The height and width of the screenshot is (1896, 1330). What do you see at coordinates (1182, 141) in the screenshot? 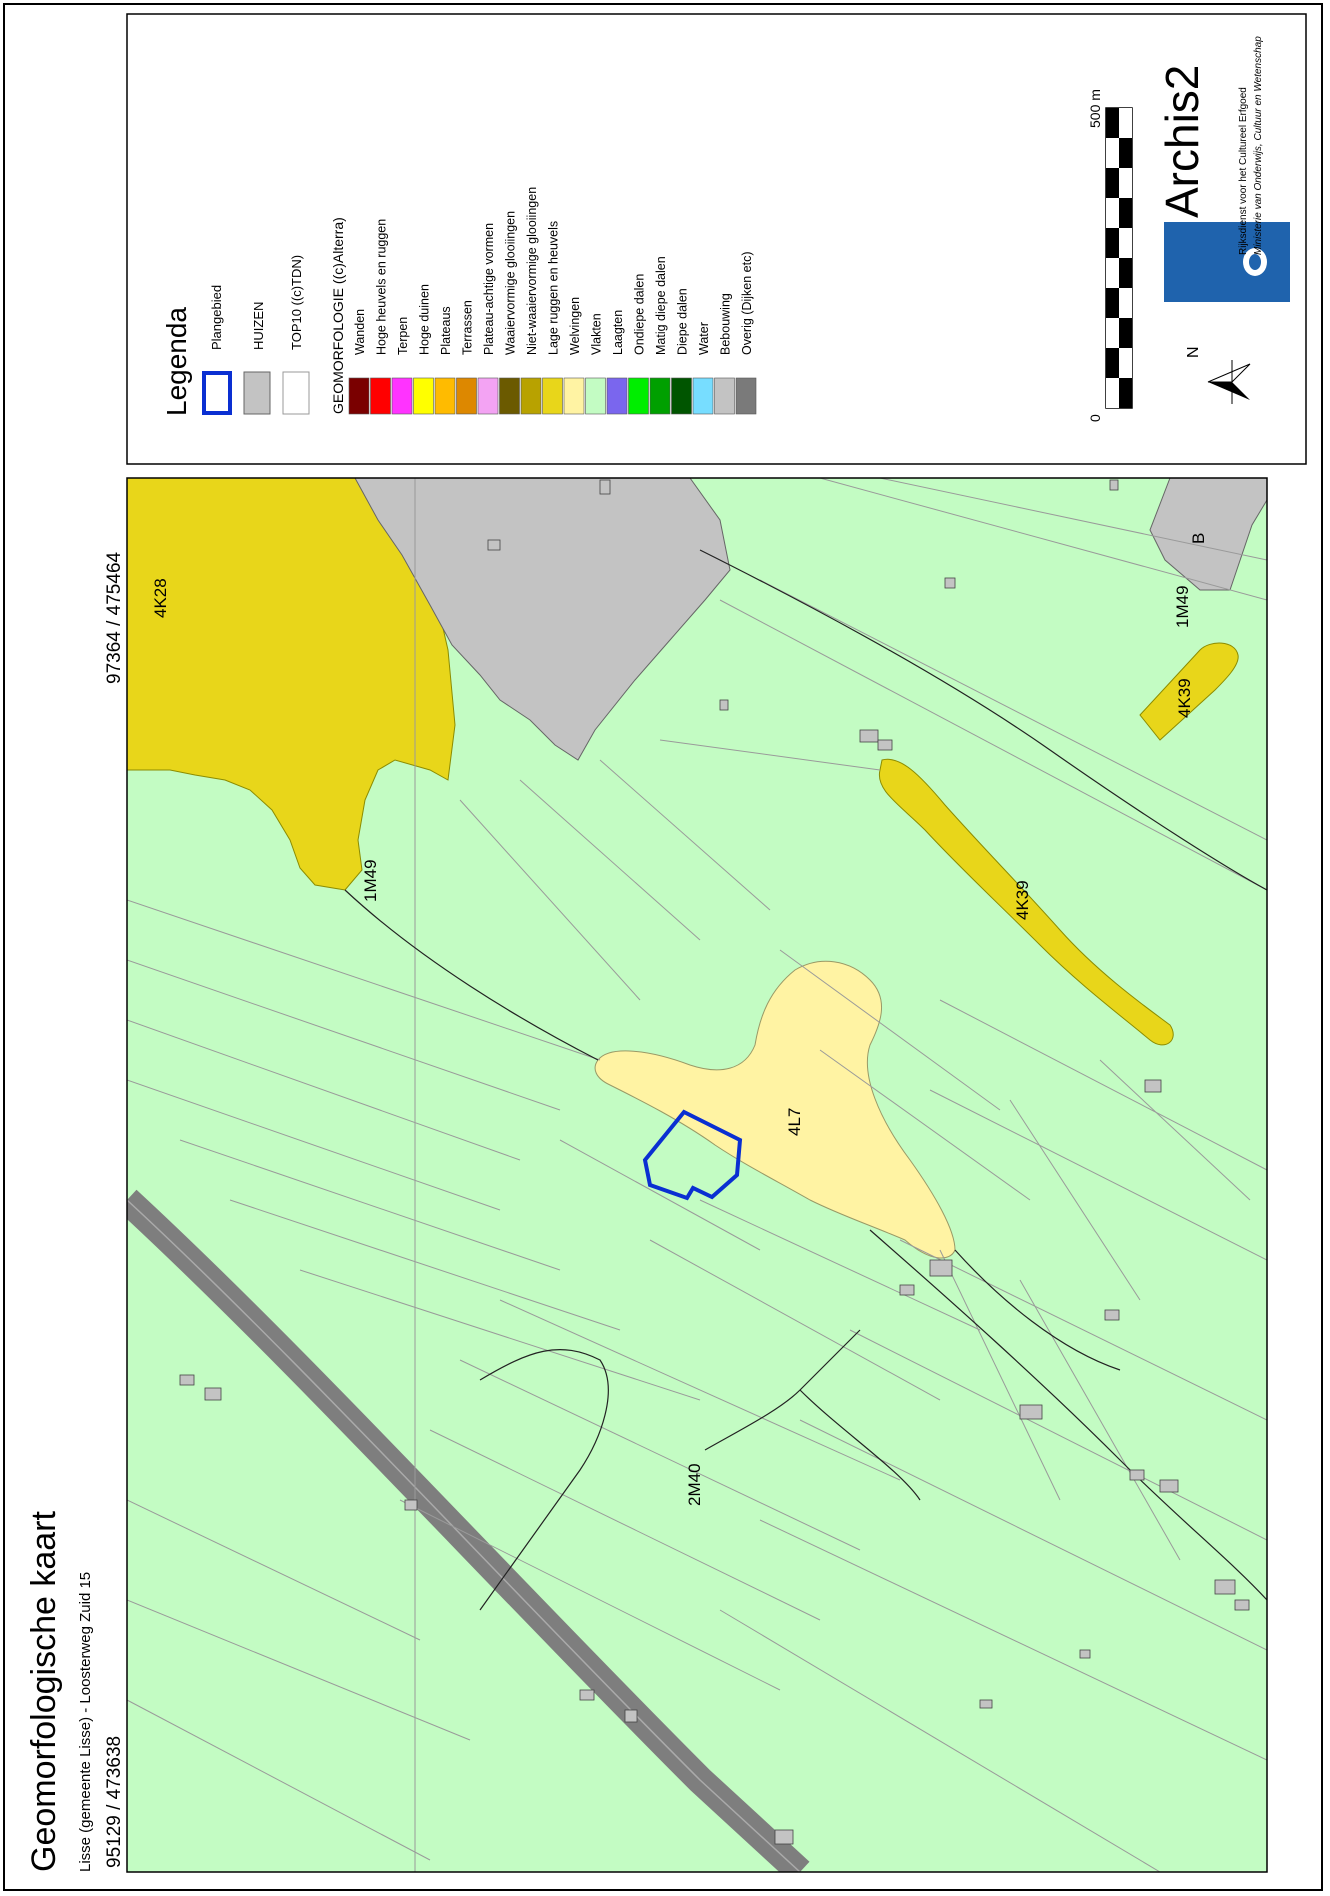
I see `archis-name: Archis2` at bounding box center [1182, 141].